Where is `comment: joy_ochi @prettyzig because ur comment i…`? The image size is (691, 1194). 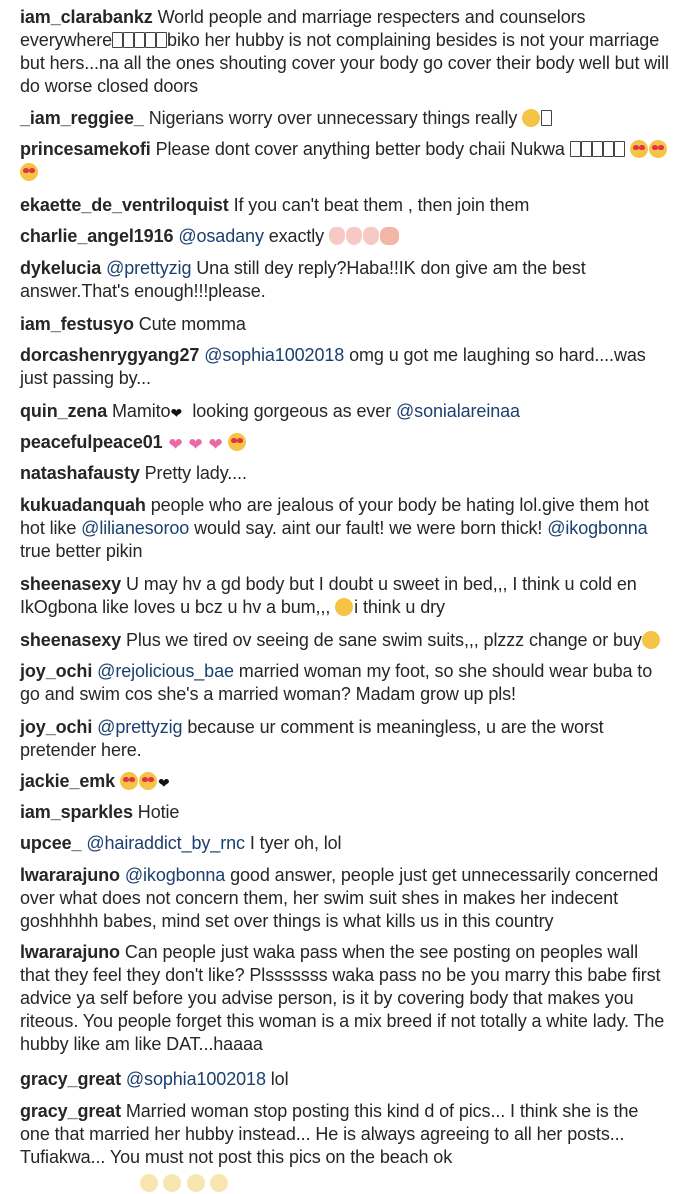
comment: joy_ochi @prettyzig because ur comment i… is located at coordinates (314, 738).